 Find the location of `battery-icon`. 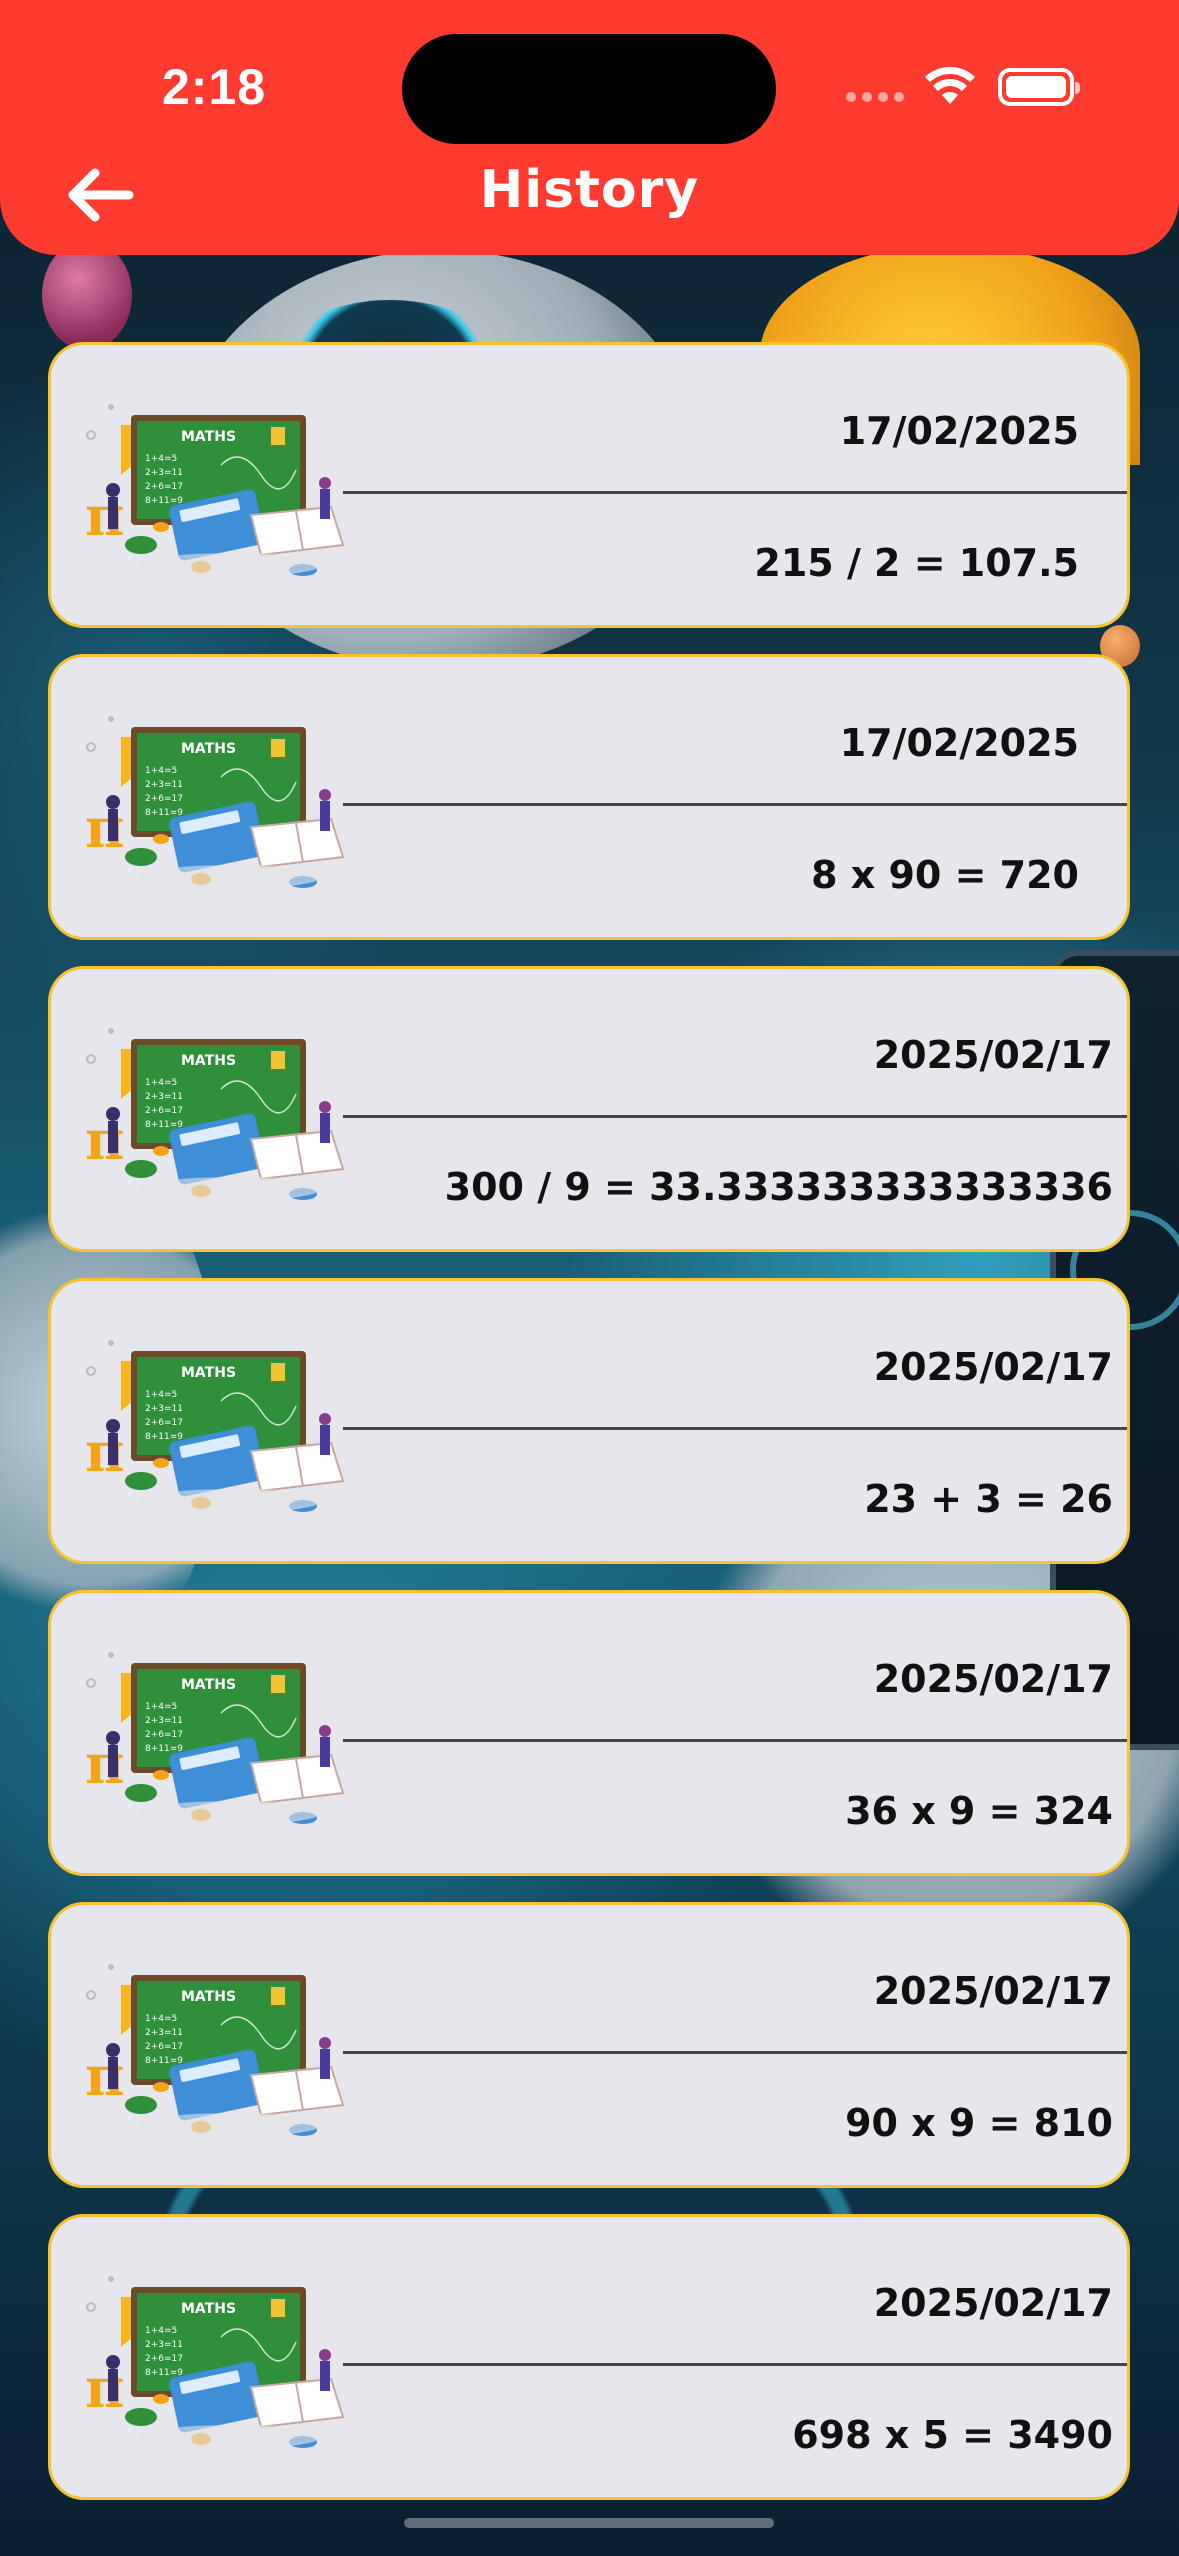

battery-icon is located at coordinates (1039, 87).